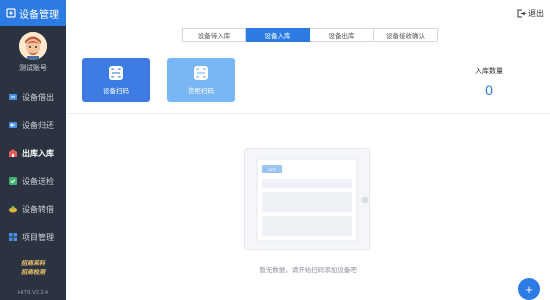 The height and width of the screenshot is (300, 550). I want to click on app-title: 设备管理, so click(39, 15).